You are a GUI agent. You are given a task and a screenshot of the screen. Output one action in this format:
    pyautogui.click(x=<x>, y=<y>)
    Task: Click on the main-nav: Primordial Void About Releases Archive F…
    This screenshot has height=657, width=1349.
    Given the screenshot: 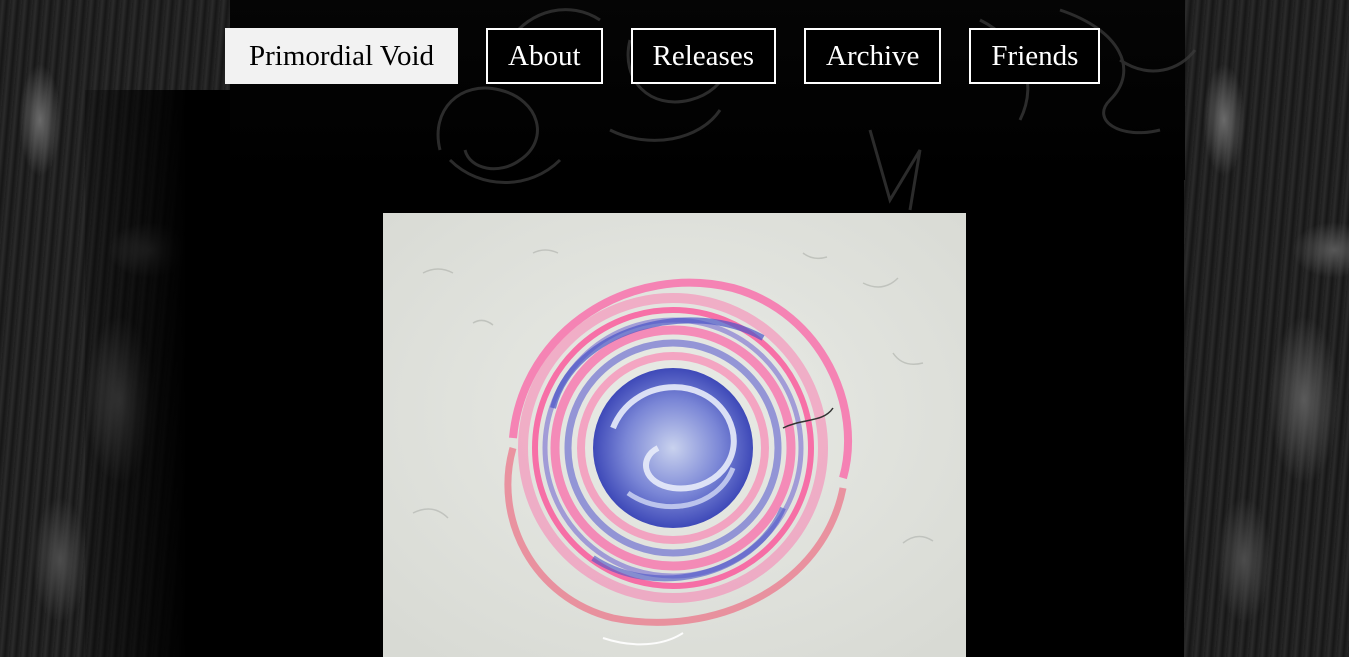 What is the action you would take?
    pyautogui.click(x=663, y=56)
    